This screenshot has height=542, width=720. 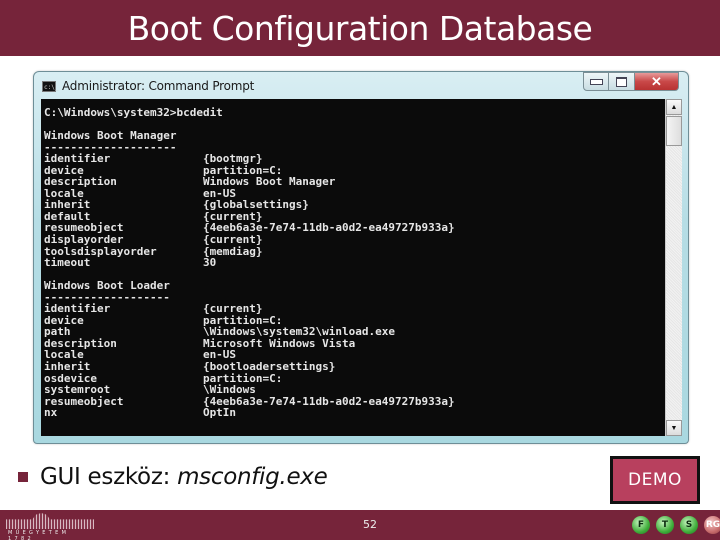 I want to click on maximize-icon, so click(x=621, y=81).